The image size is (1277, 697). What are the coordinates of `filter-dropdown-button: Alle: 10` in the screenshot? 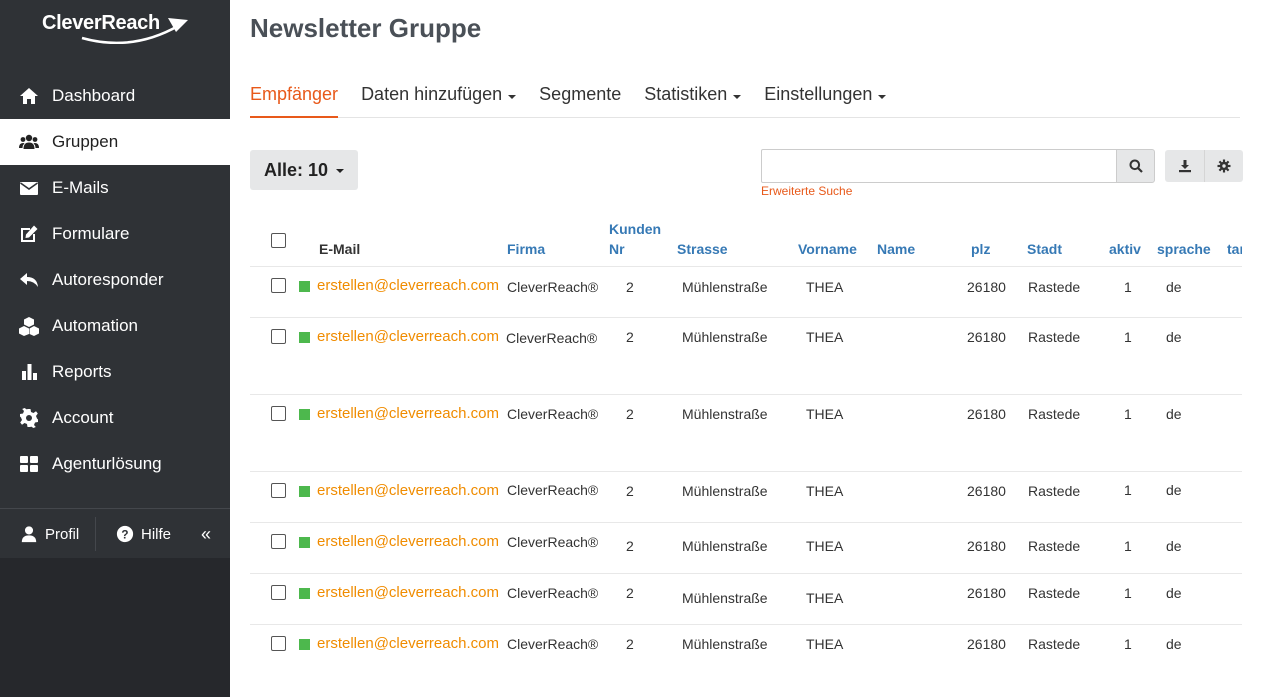 It's located at (304, 170).